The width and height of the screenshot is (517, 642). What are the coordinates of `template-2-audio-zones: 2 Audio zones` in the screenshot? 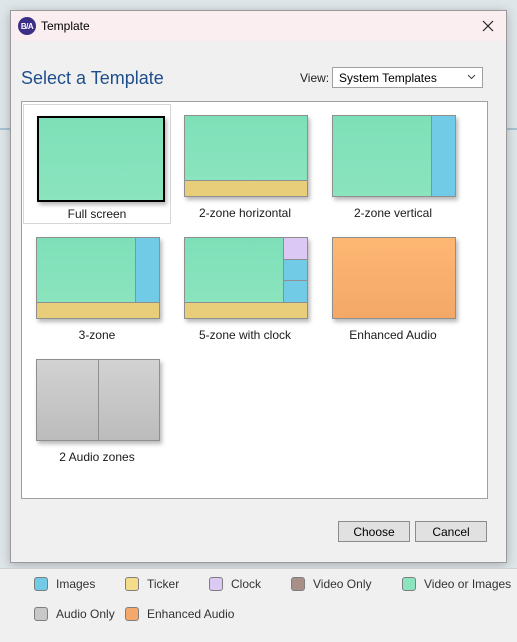 It's located at (97, 408).